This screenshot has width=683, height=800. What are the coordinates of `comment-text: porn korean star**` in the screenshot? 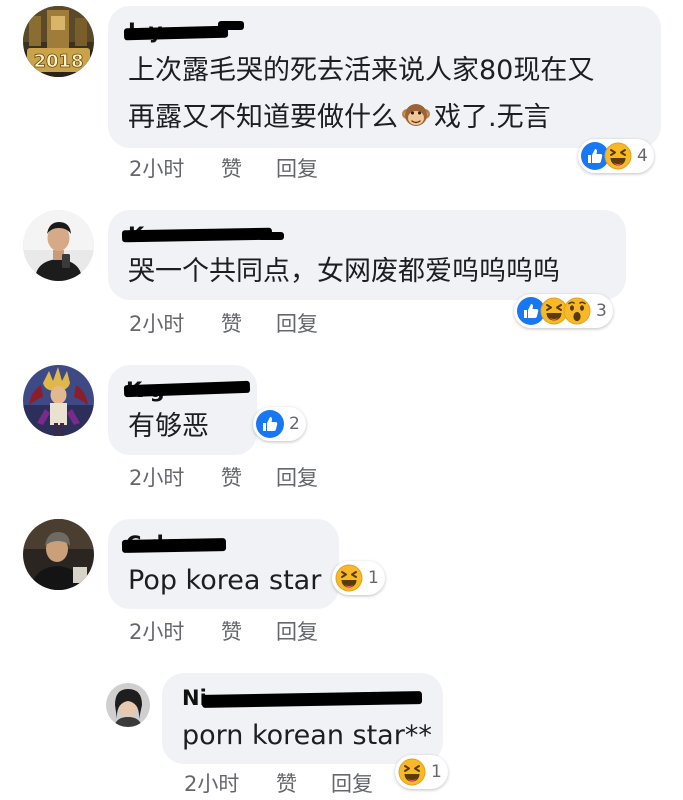 It's located at (307, 735).